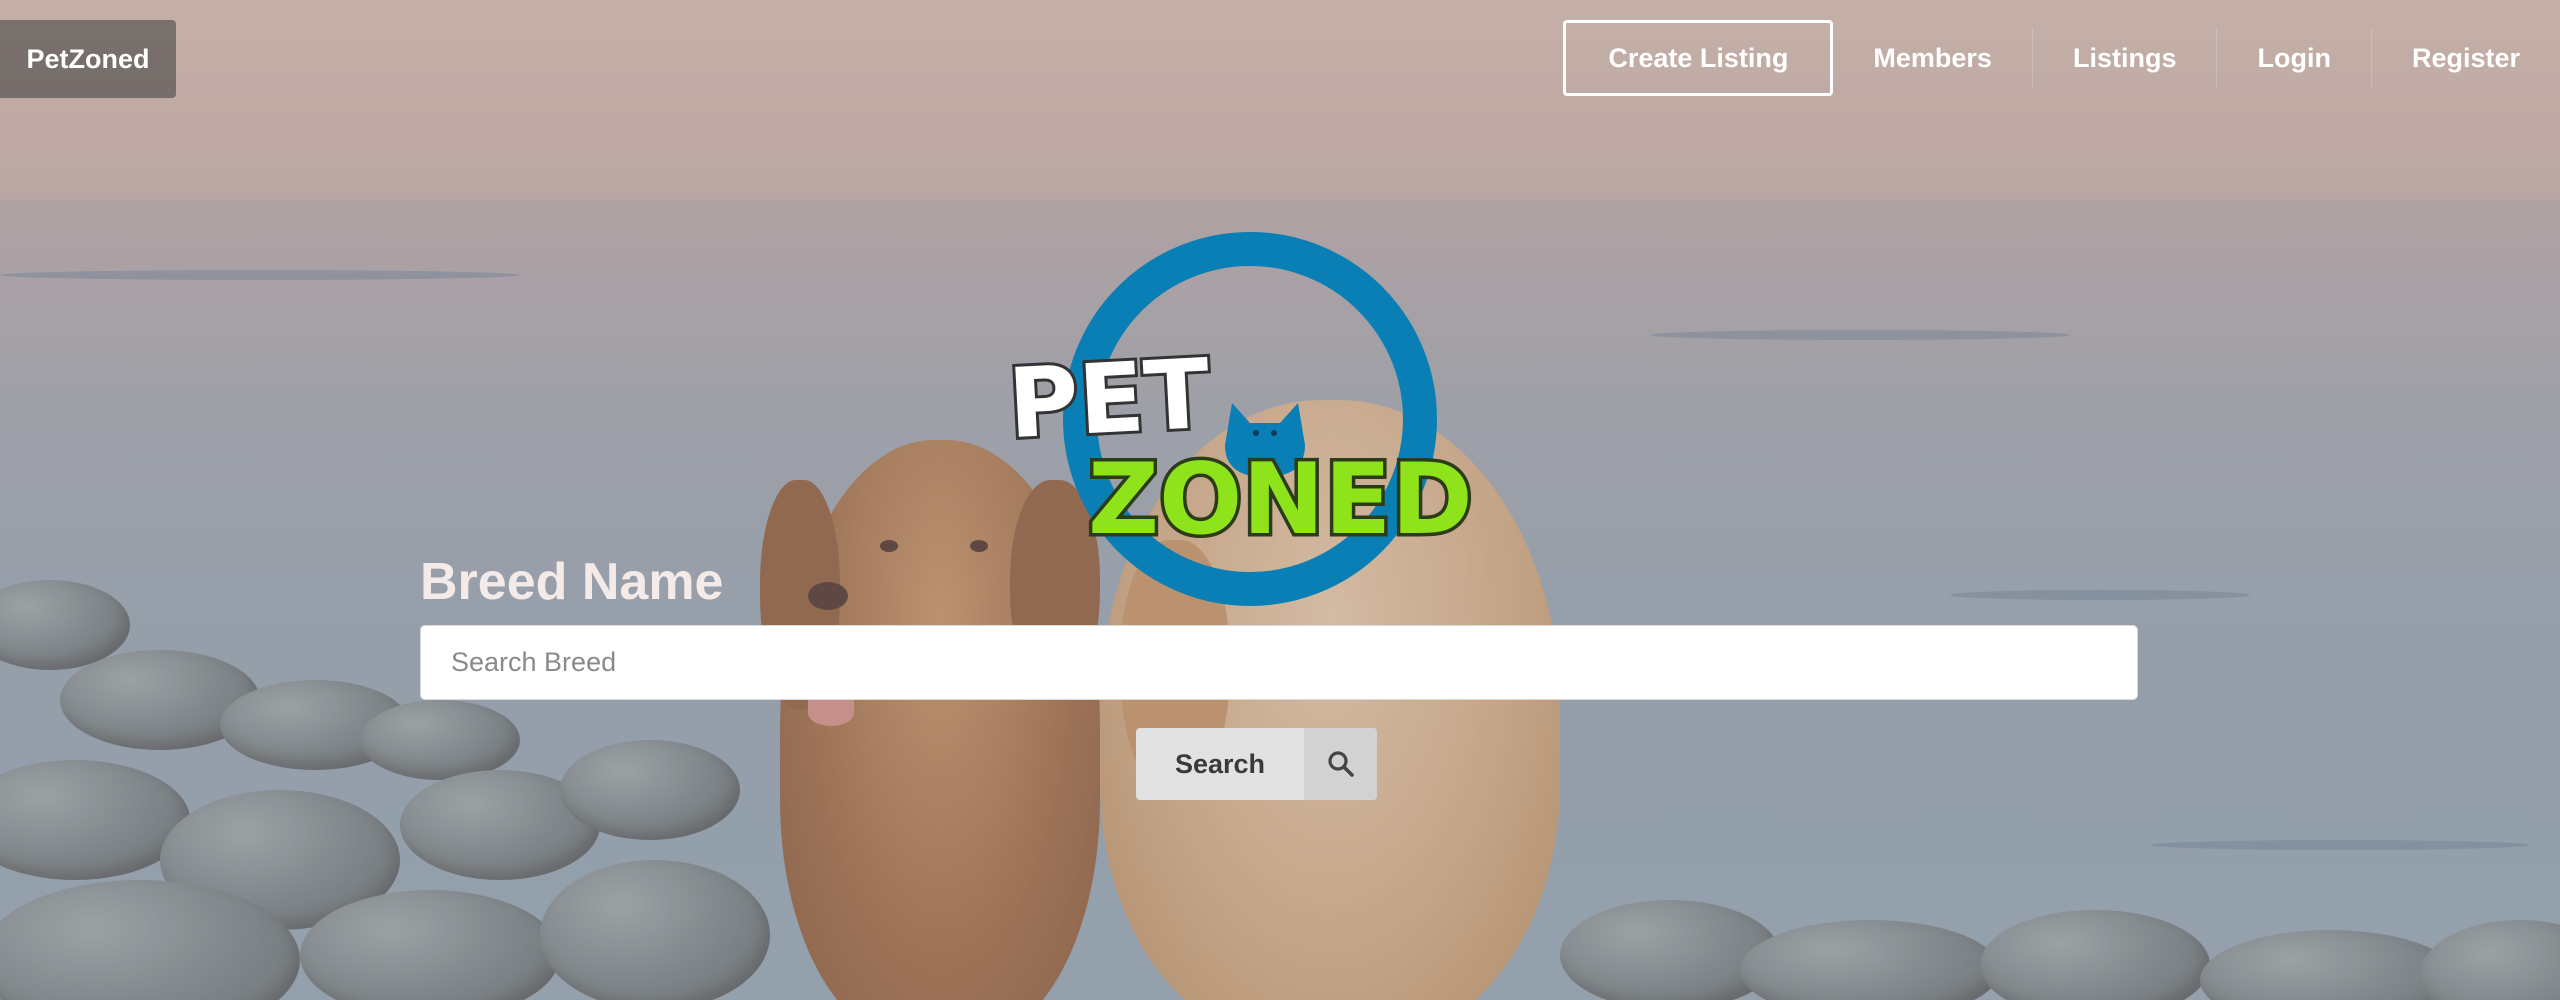 Image resolution: width=2560 pixels, height=1000 pixels. I want to click on search-icon, so click(1340, 764).